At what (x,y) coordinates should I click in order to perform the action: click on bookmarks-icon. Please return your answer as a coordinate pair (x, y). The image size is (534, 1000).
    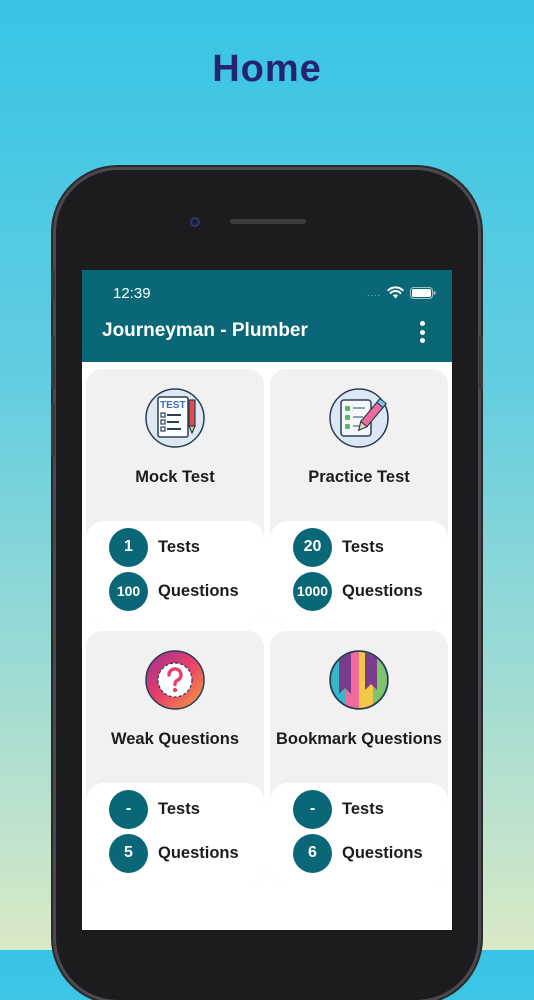
    Looking at the image, I should click on (359, 680).